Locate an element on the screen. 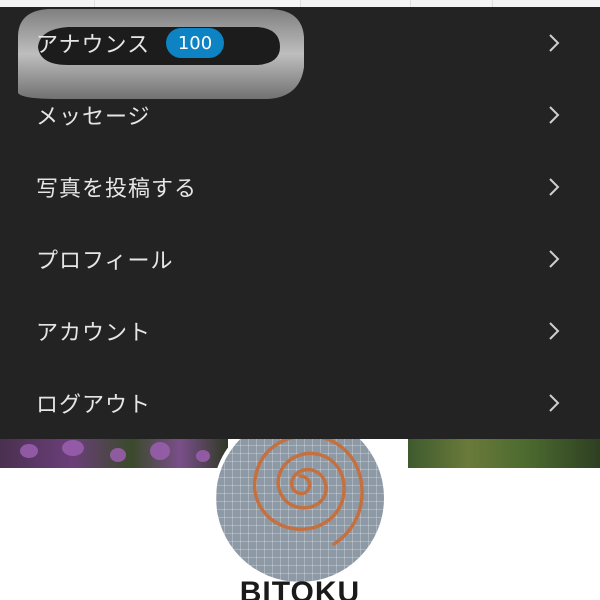 This screenshot has height=600, width=600. menu-item-announce: アナウンス 100 is located at coordinates (300, 43).